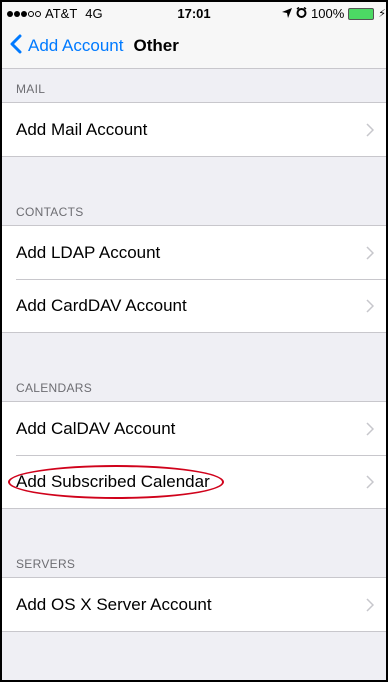 This screenshot has width=388, height=682. I want to click on alarm-icon, so click(301, 13).